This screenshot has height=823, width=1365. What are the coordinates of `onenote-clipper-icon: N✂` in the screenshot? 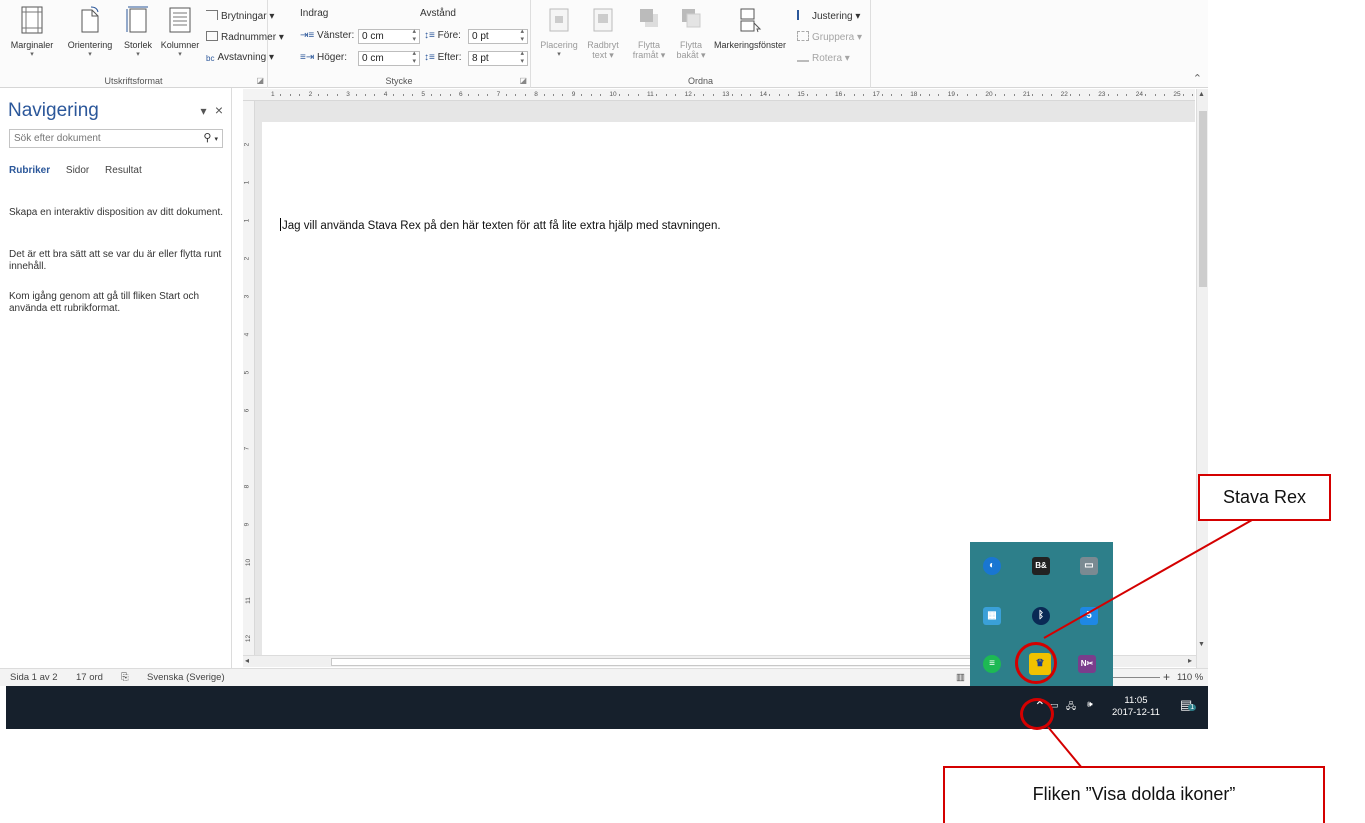 It's located at (1087, 664).